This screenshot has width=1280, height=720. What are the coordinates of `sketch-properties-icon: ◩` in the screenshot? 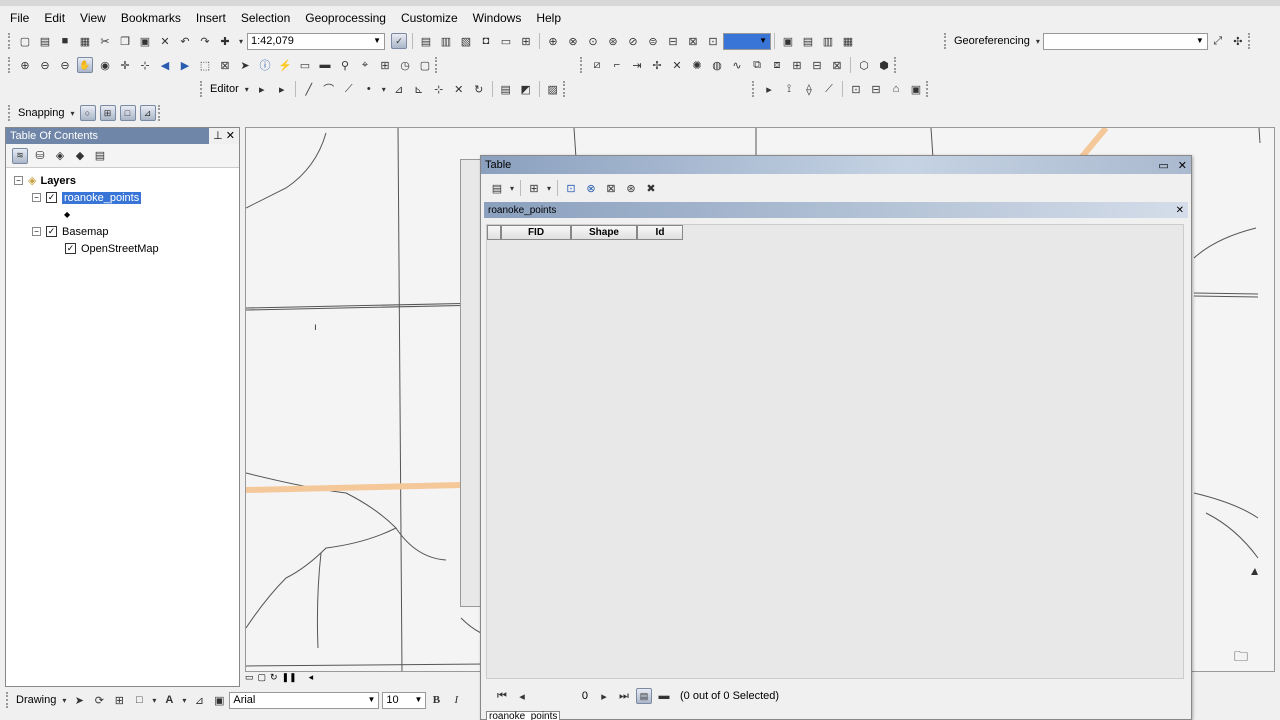 It's located at (526, 89).